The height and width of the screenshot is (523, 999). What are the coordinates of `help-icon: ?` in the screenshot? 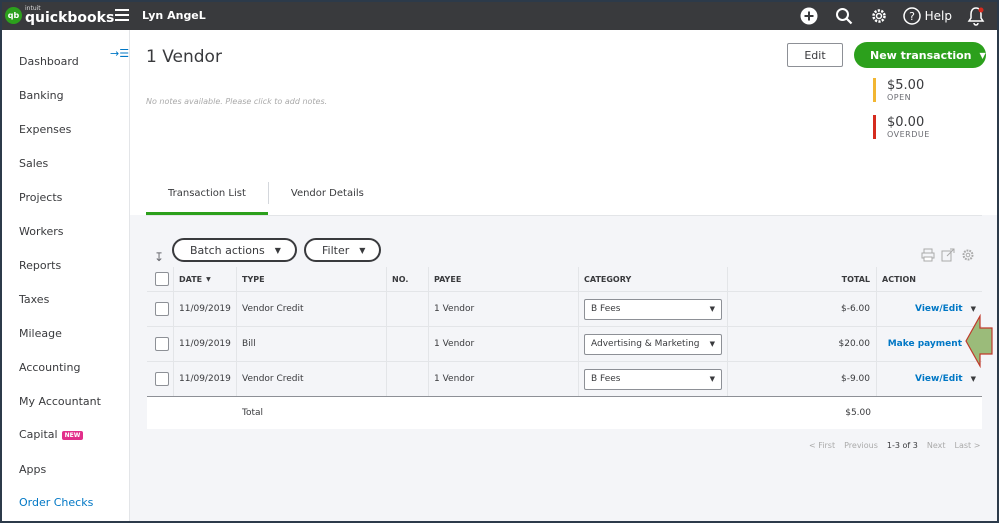 It's located at (911, 16).